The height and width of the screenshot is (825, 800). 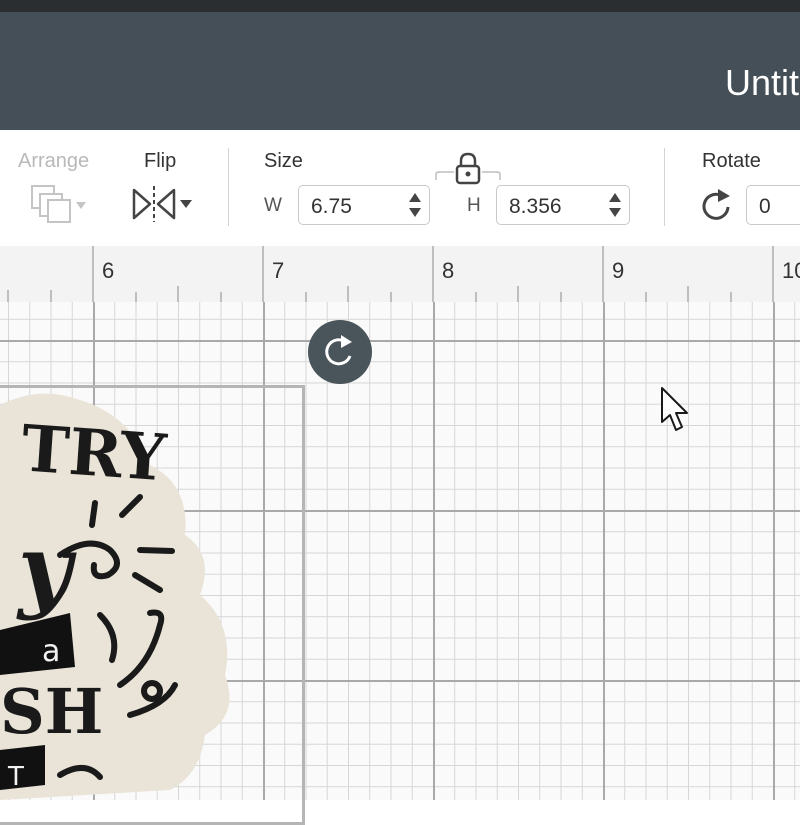 I want to click on rotate-input: 0, so click(x=773, y=205).